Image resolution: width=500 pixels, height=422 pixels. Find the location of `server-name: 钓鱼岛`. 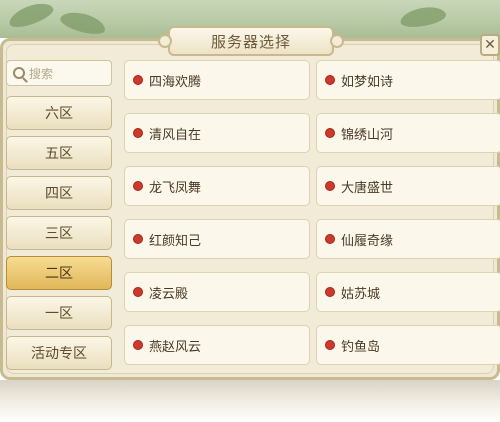

server-name: 钓鱼岛 is located at coordinates (361, 347).